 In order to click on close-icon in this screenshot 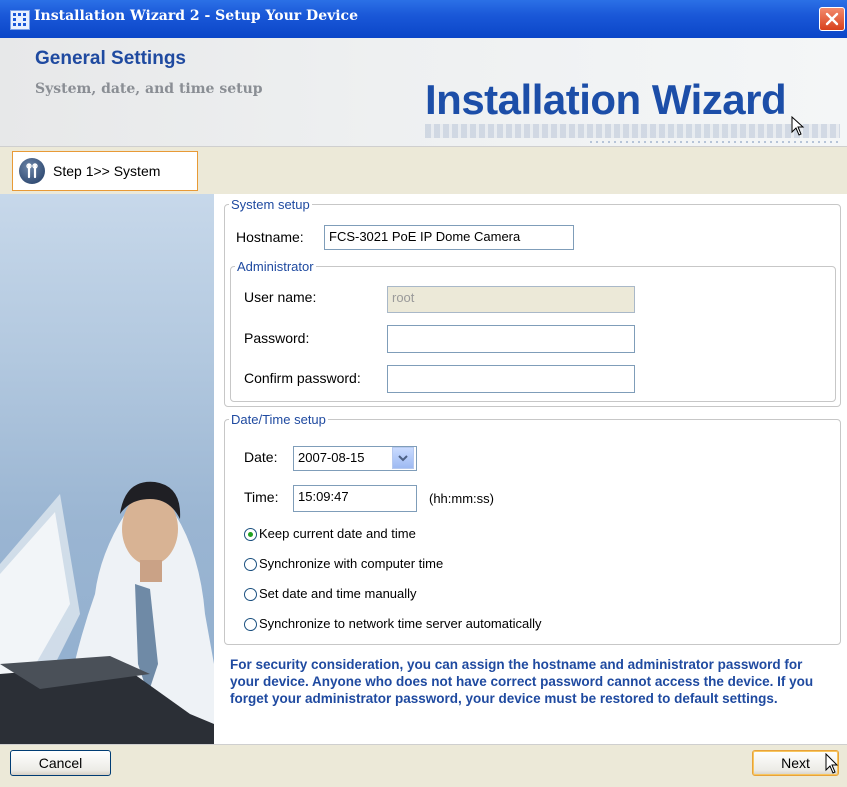, I will do `click(832, 19)`.